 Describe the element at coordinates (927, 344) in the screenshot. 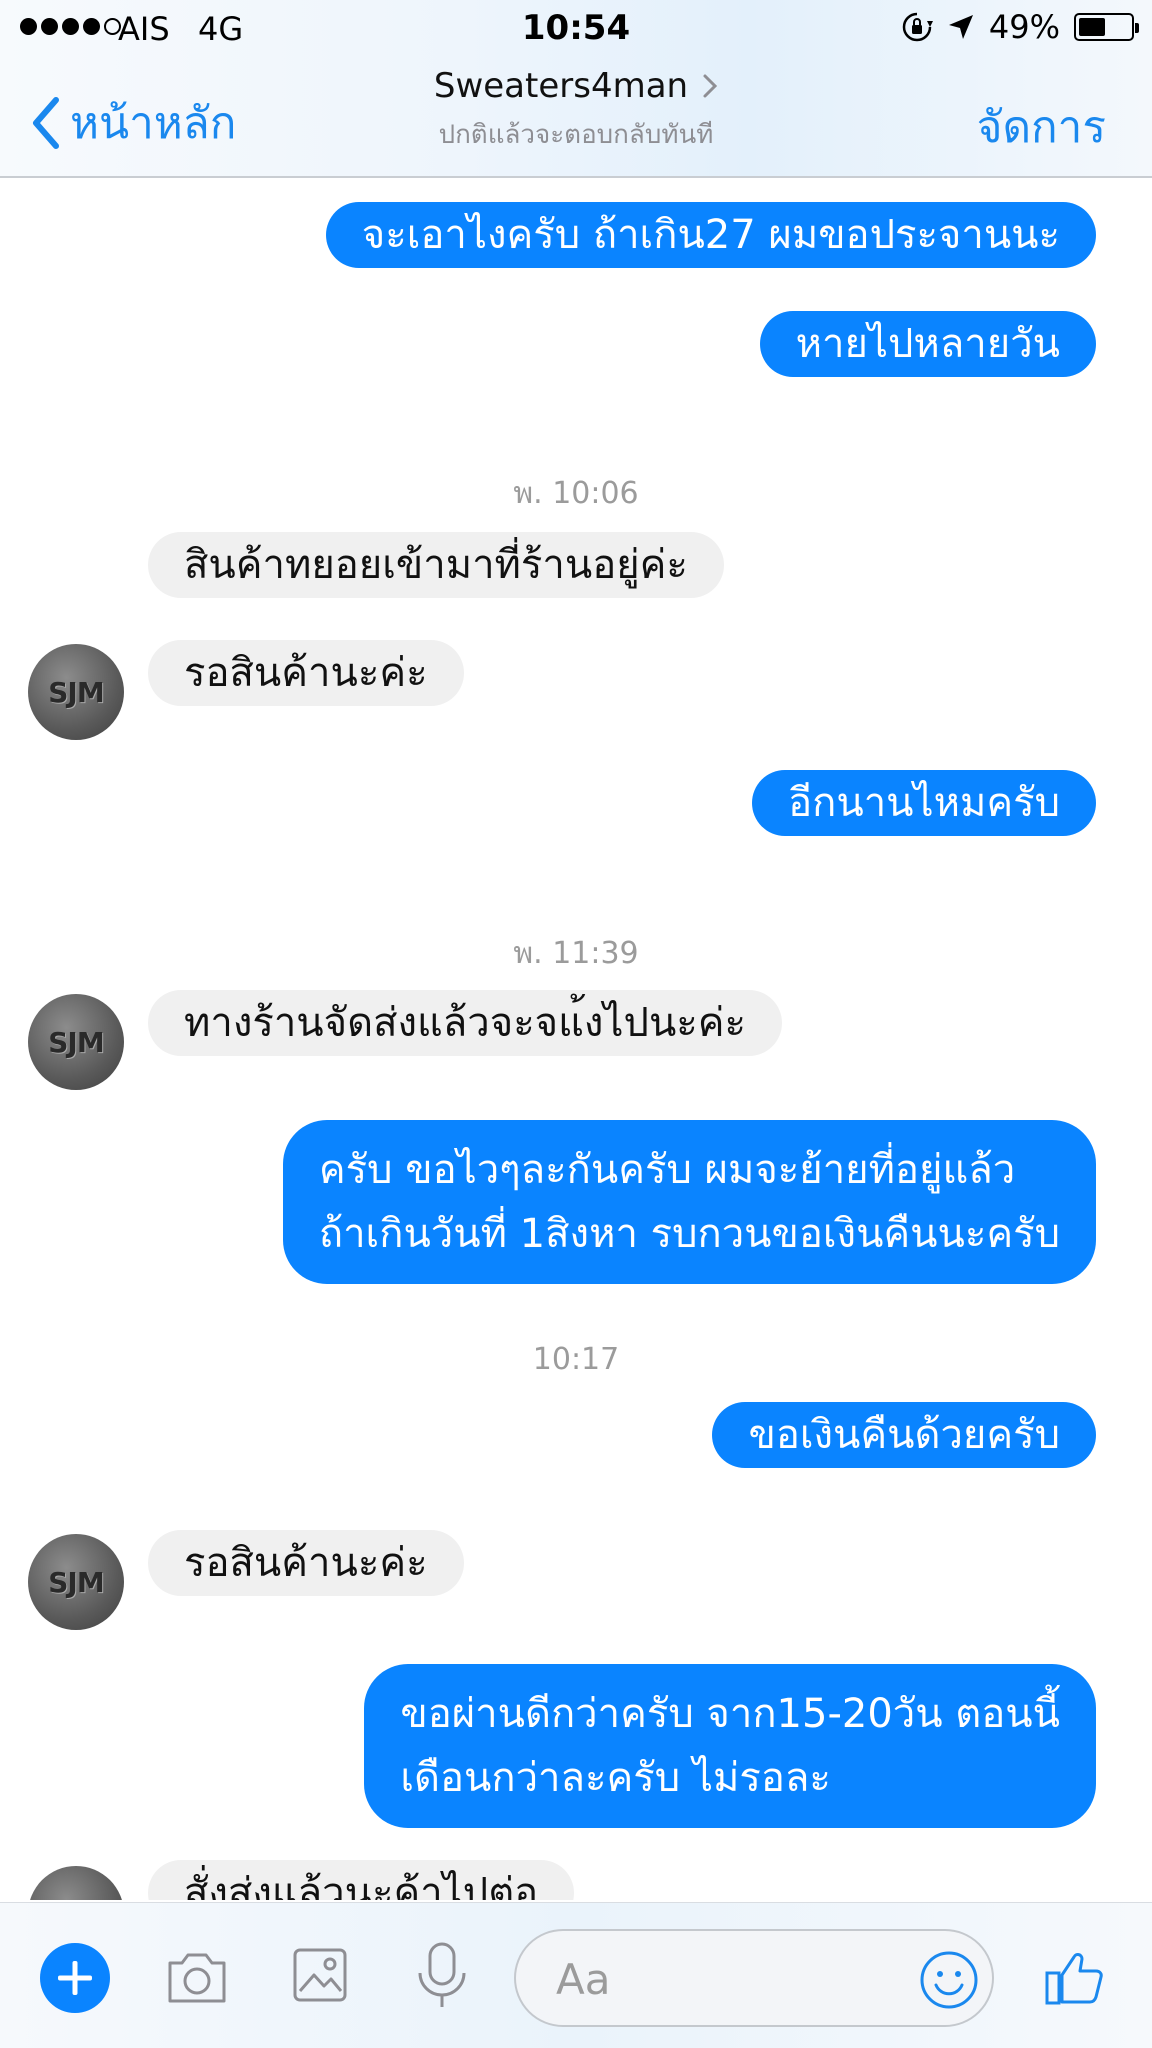

I see `message-outgoing: หายไปหลายวัน` at that location.